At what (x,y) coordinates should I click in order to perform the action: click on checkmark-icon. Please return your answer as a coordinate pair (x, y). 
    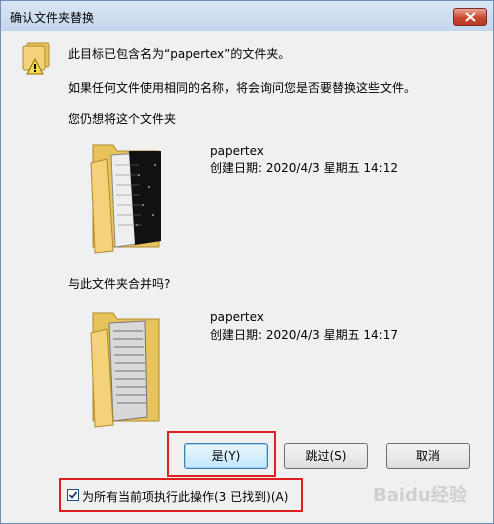
    Looking at the image, I should click on (73, 495).